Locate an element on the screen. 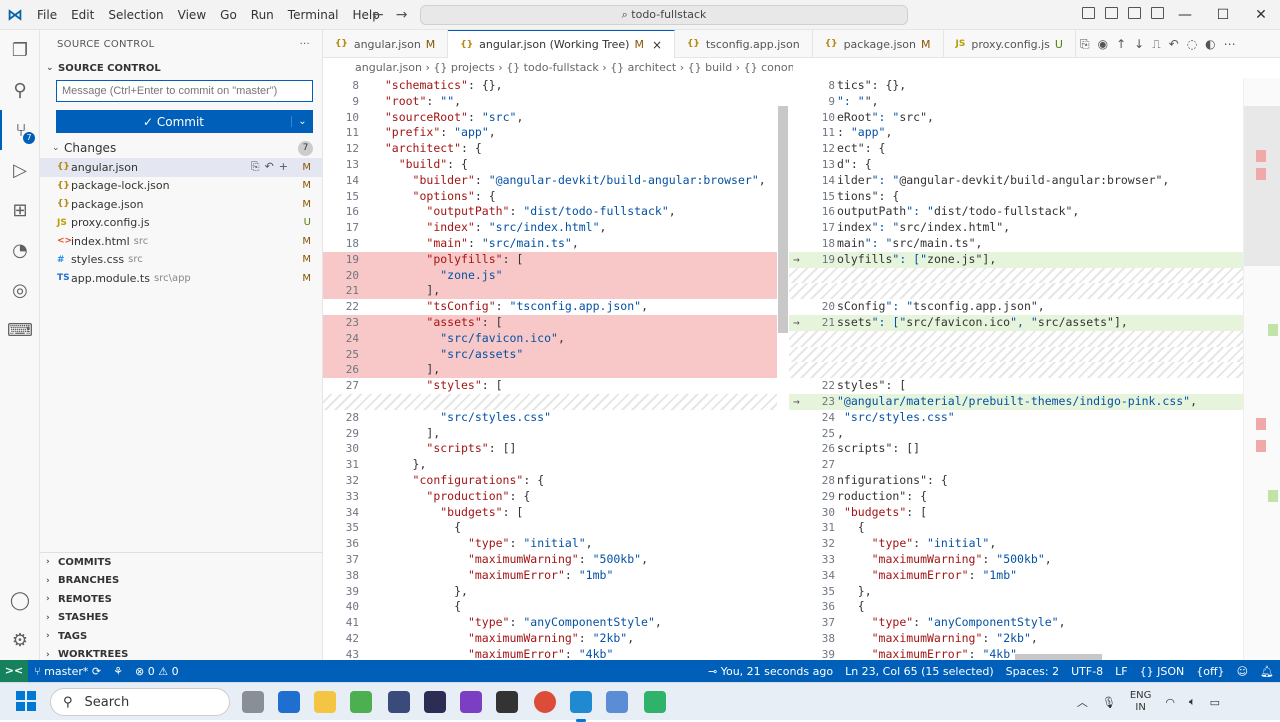 Image resolution: width=1280 pixels, height=722 pixels. encoding: UTF-8 is located at coordinates (1087, 671).